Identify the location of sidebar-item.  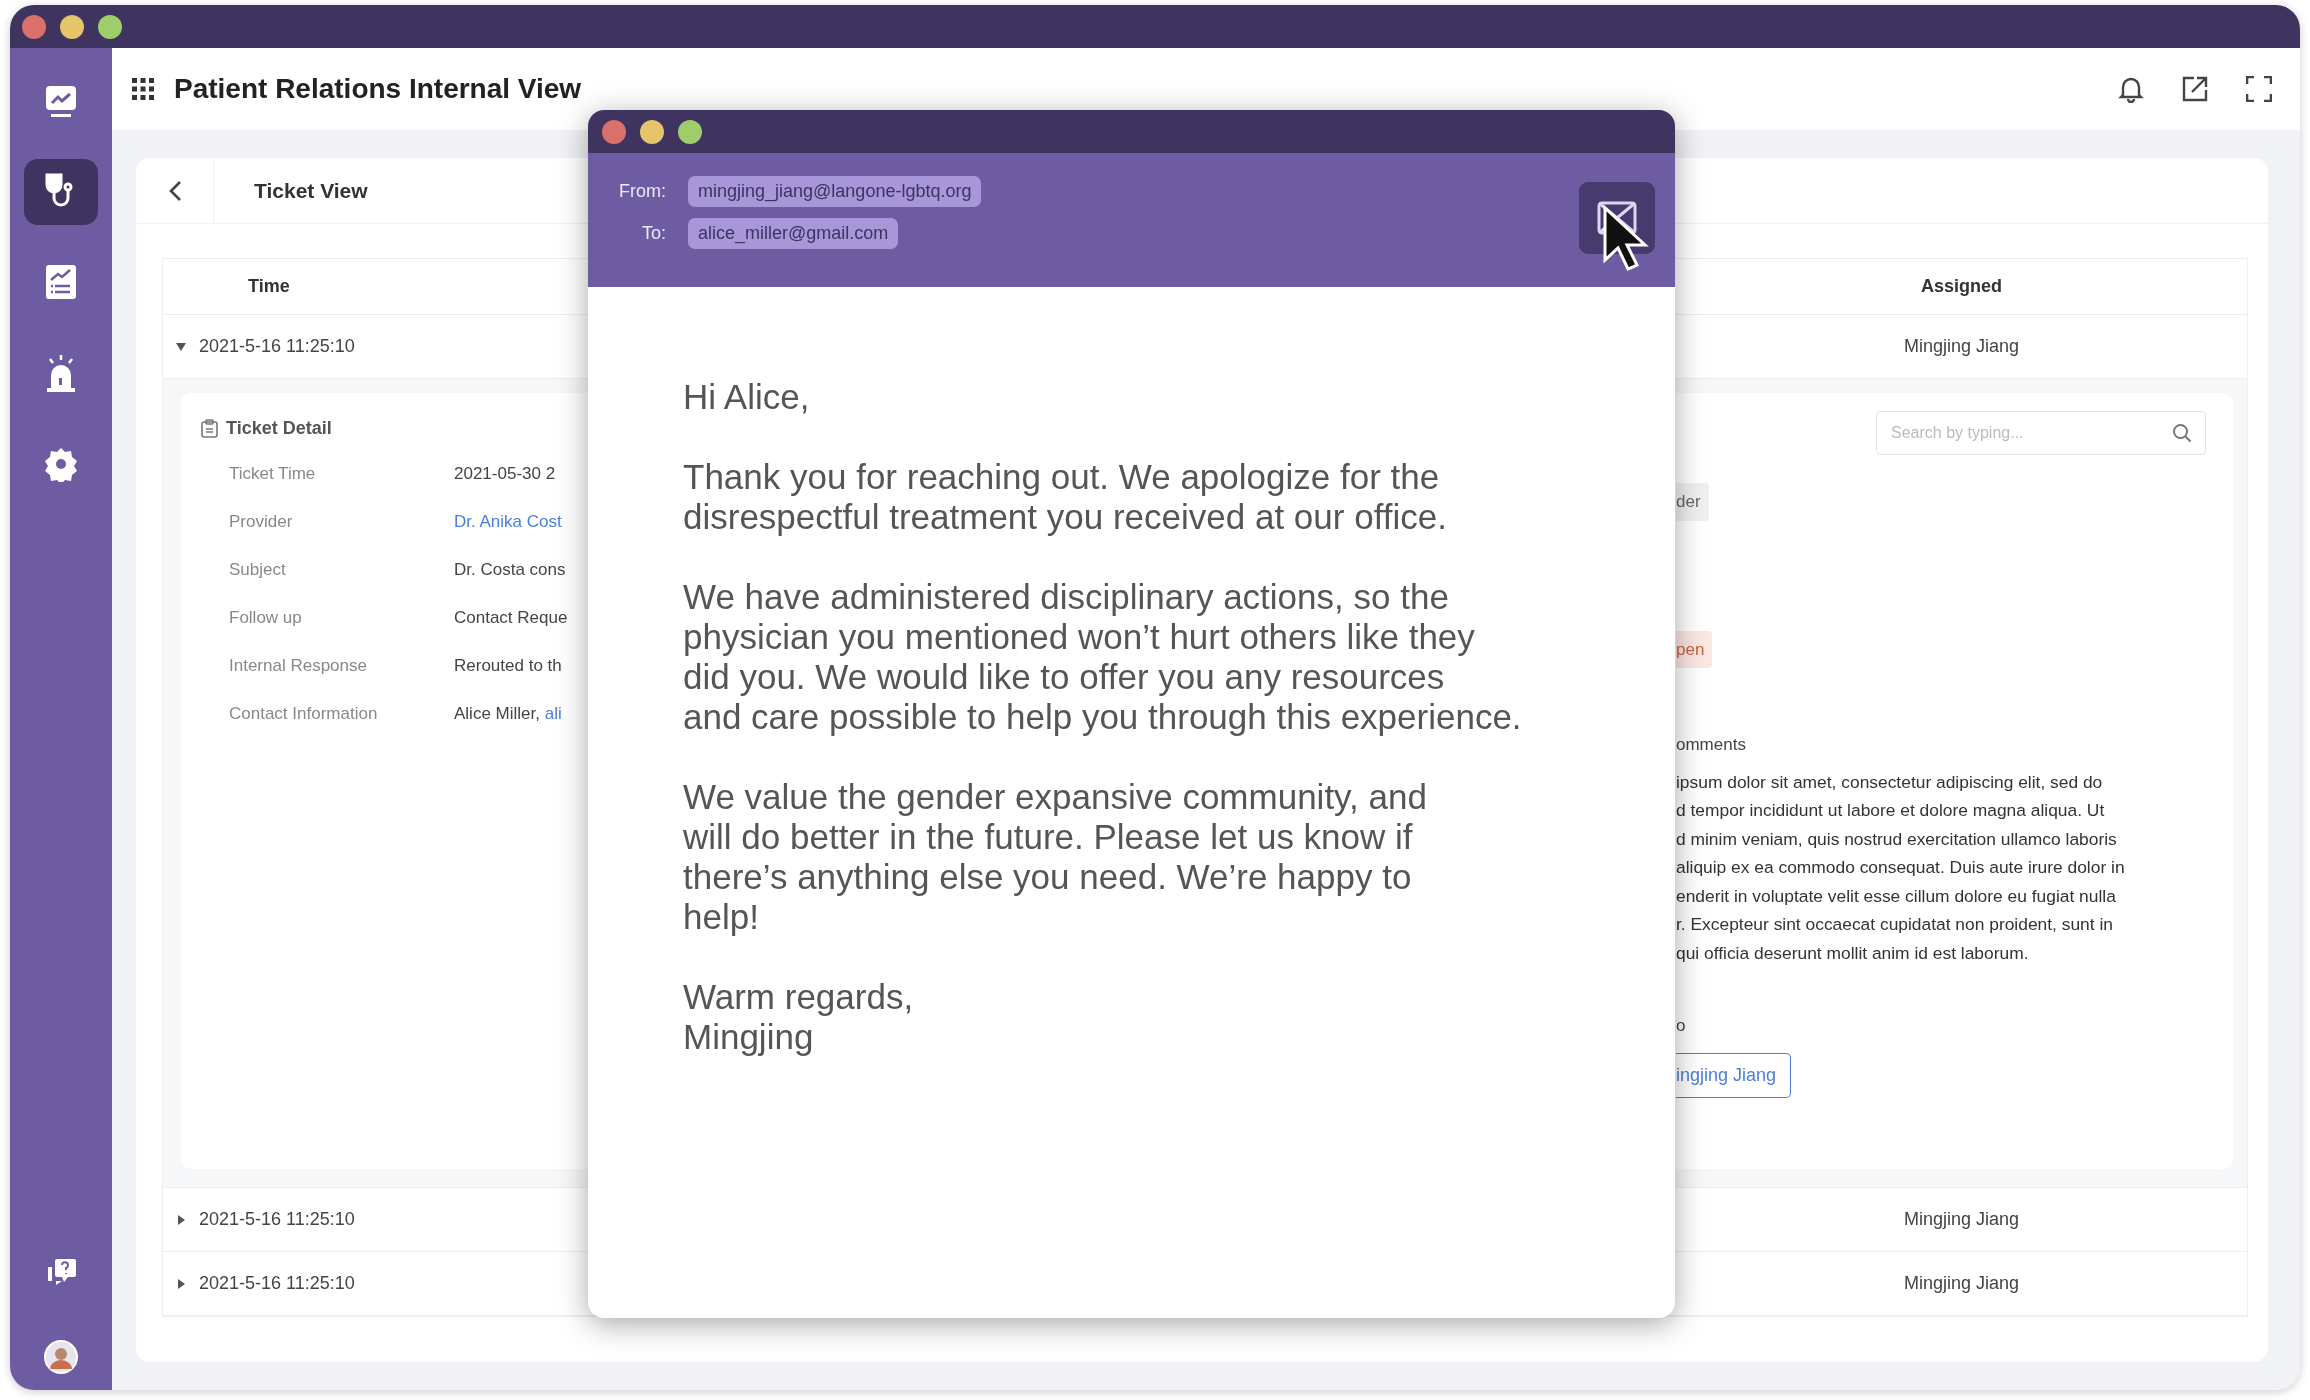
(61, 192).